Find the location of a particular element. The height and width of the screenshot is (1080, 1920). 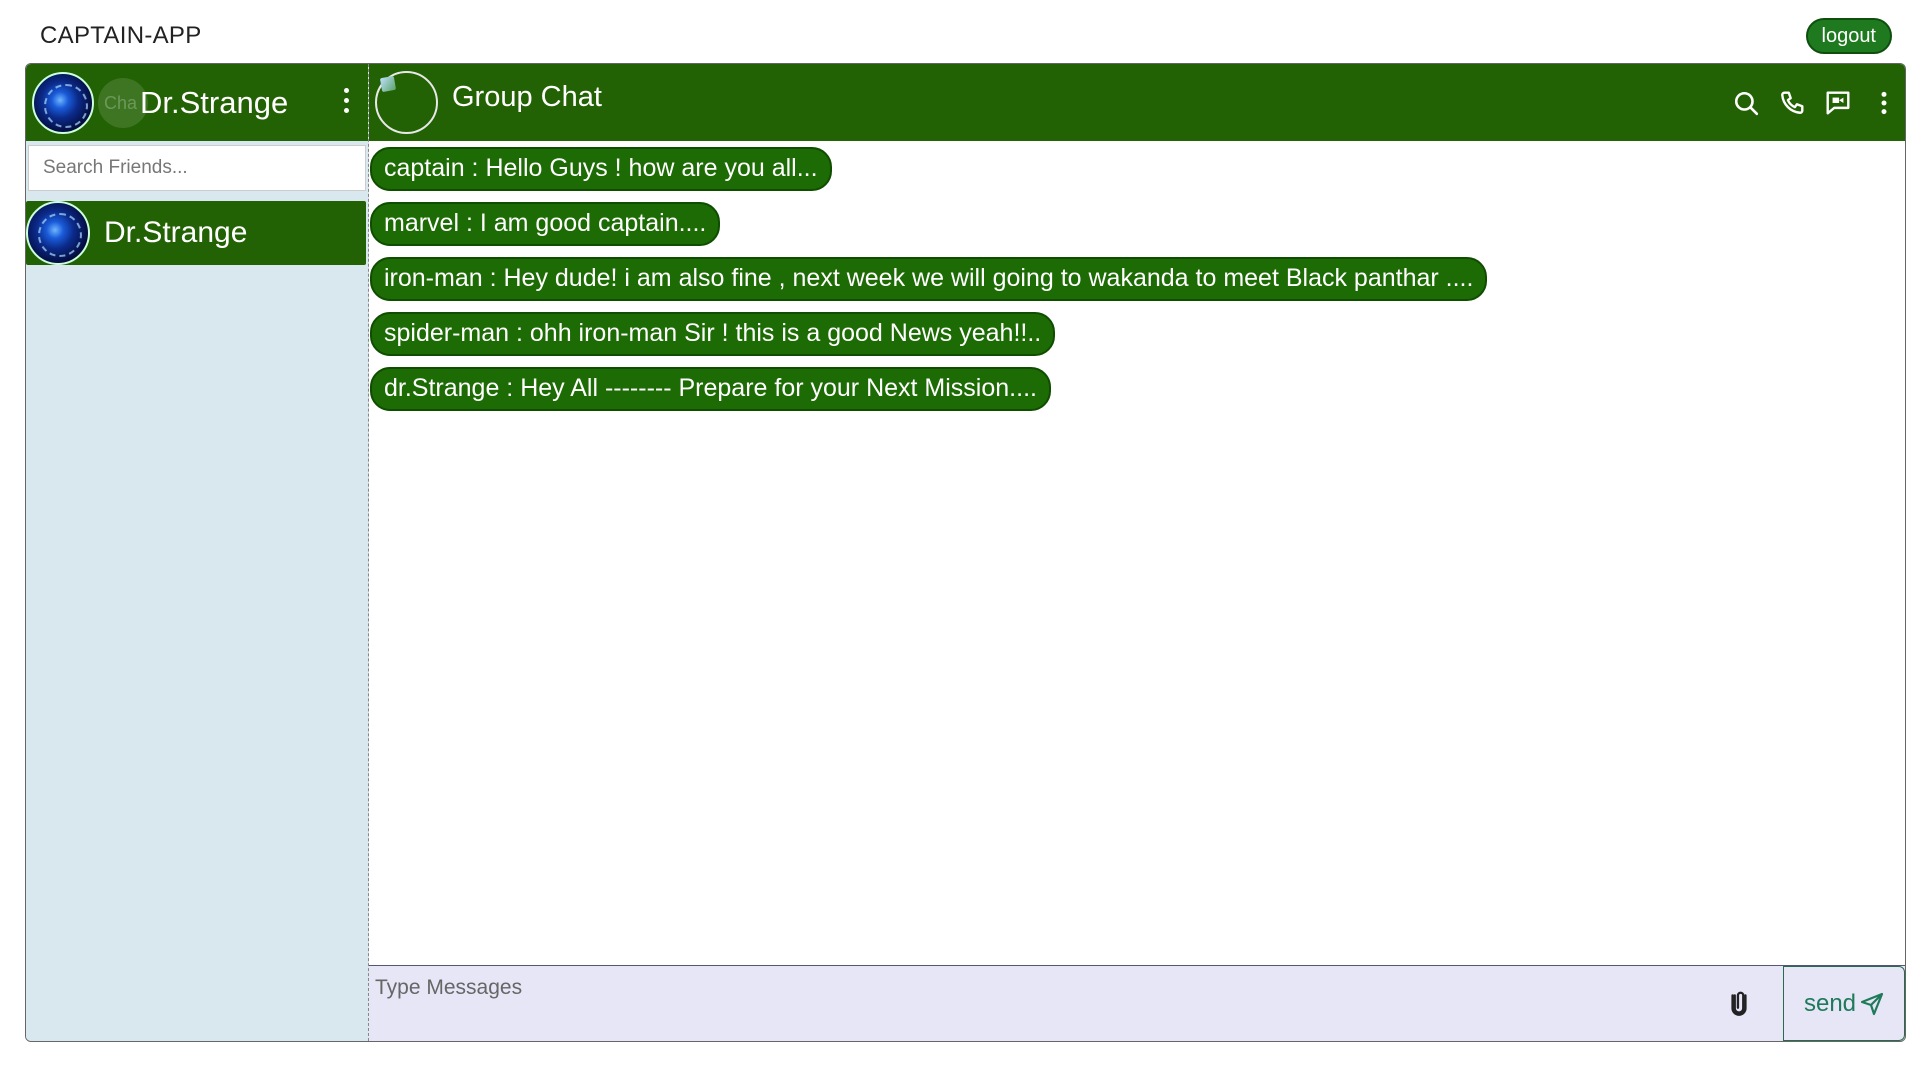

send-button: send is located at coordinates (1844, 1003).